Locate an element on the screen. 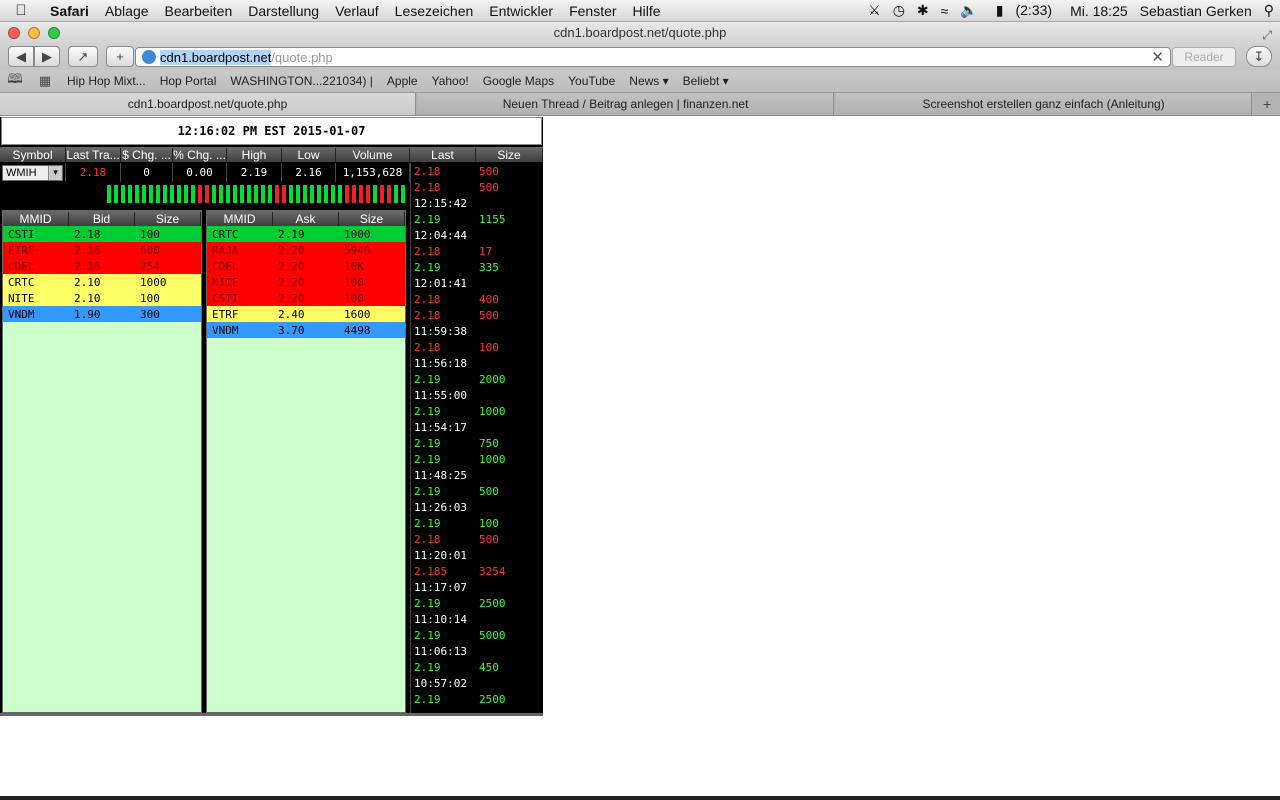 The image size is (1280, 800). bookmark-google-maps: Google Maps is located at coordinates (518, 81).